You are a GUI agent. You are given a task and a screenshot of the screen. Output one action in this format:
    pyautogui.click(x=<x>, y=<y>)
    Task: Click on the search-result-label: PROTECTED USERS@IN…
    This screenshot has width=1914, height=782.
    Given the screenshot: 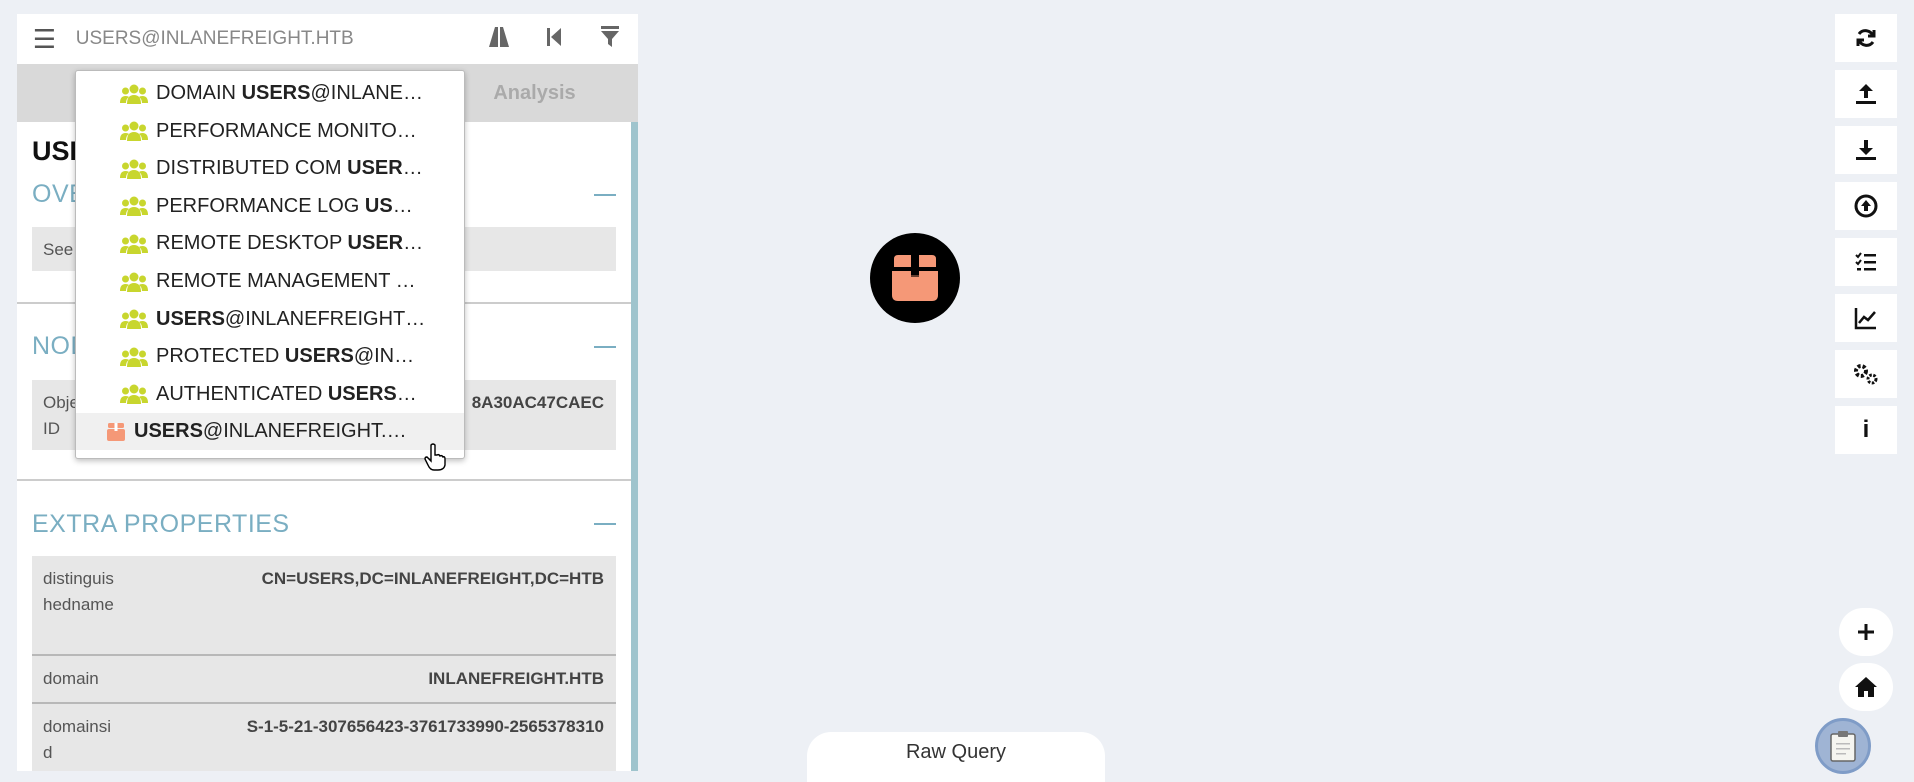 What is the action you would take?
    pyautogui.click(x=285, y=356)
    